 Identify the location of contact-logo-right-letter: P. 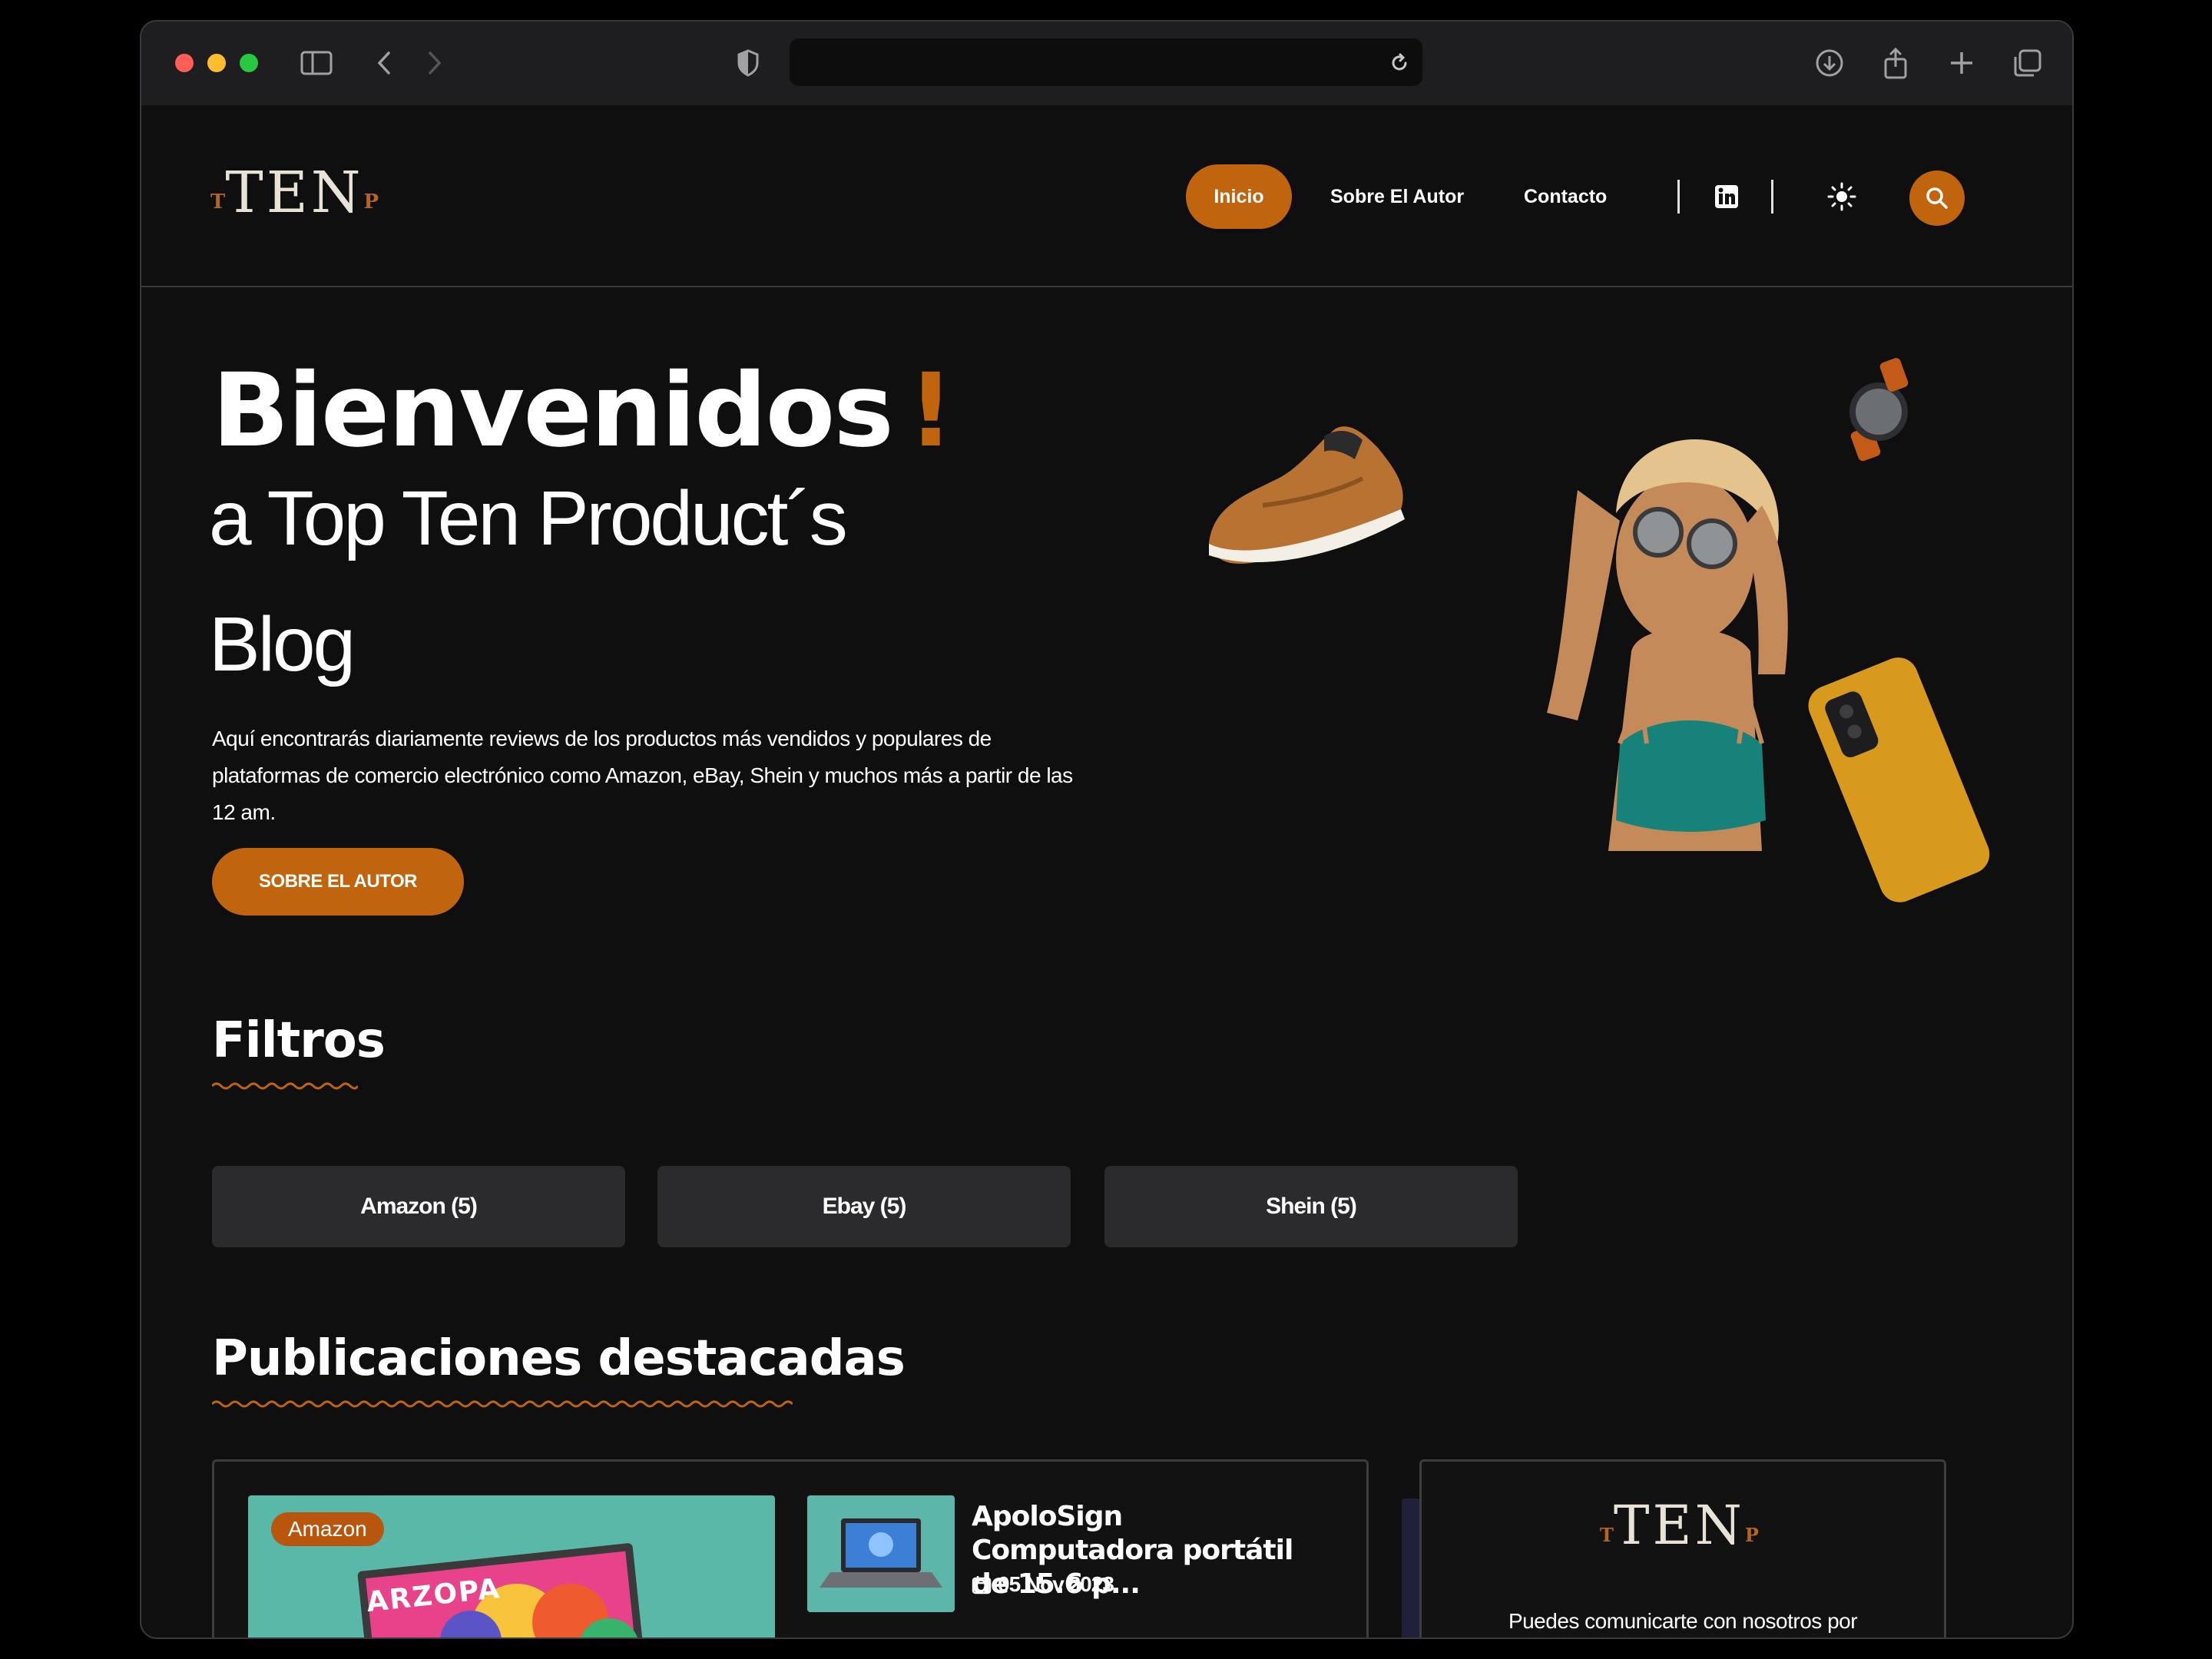
(1752, 1535).